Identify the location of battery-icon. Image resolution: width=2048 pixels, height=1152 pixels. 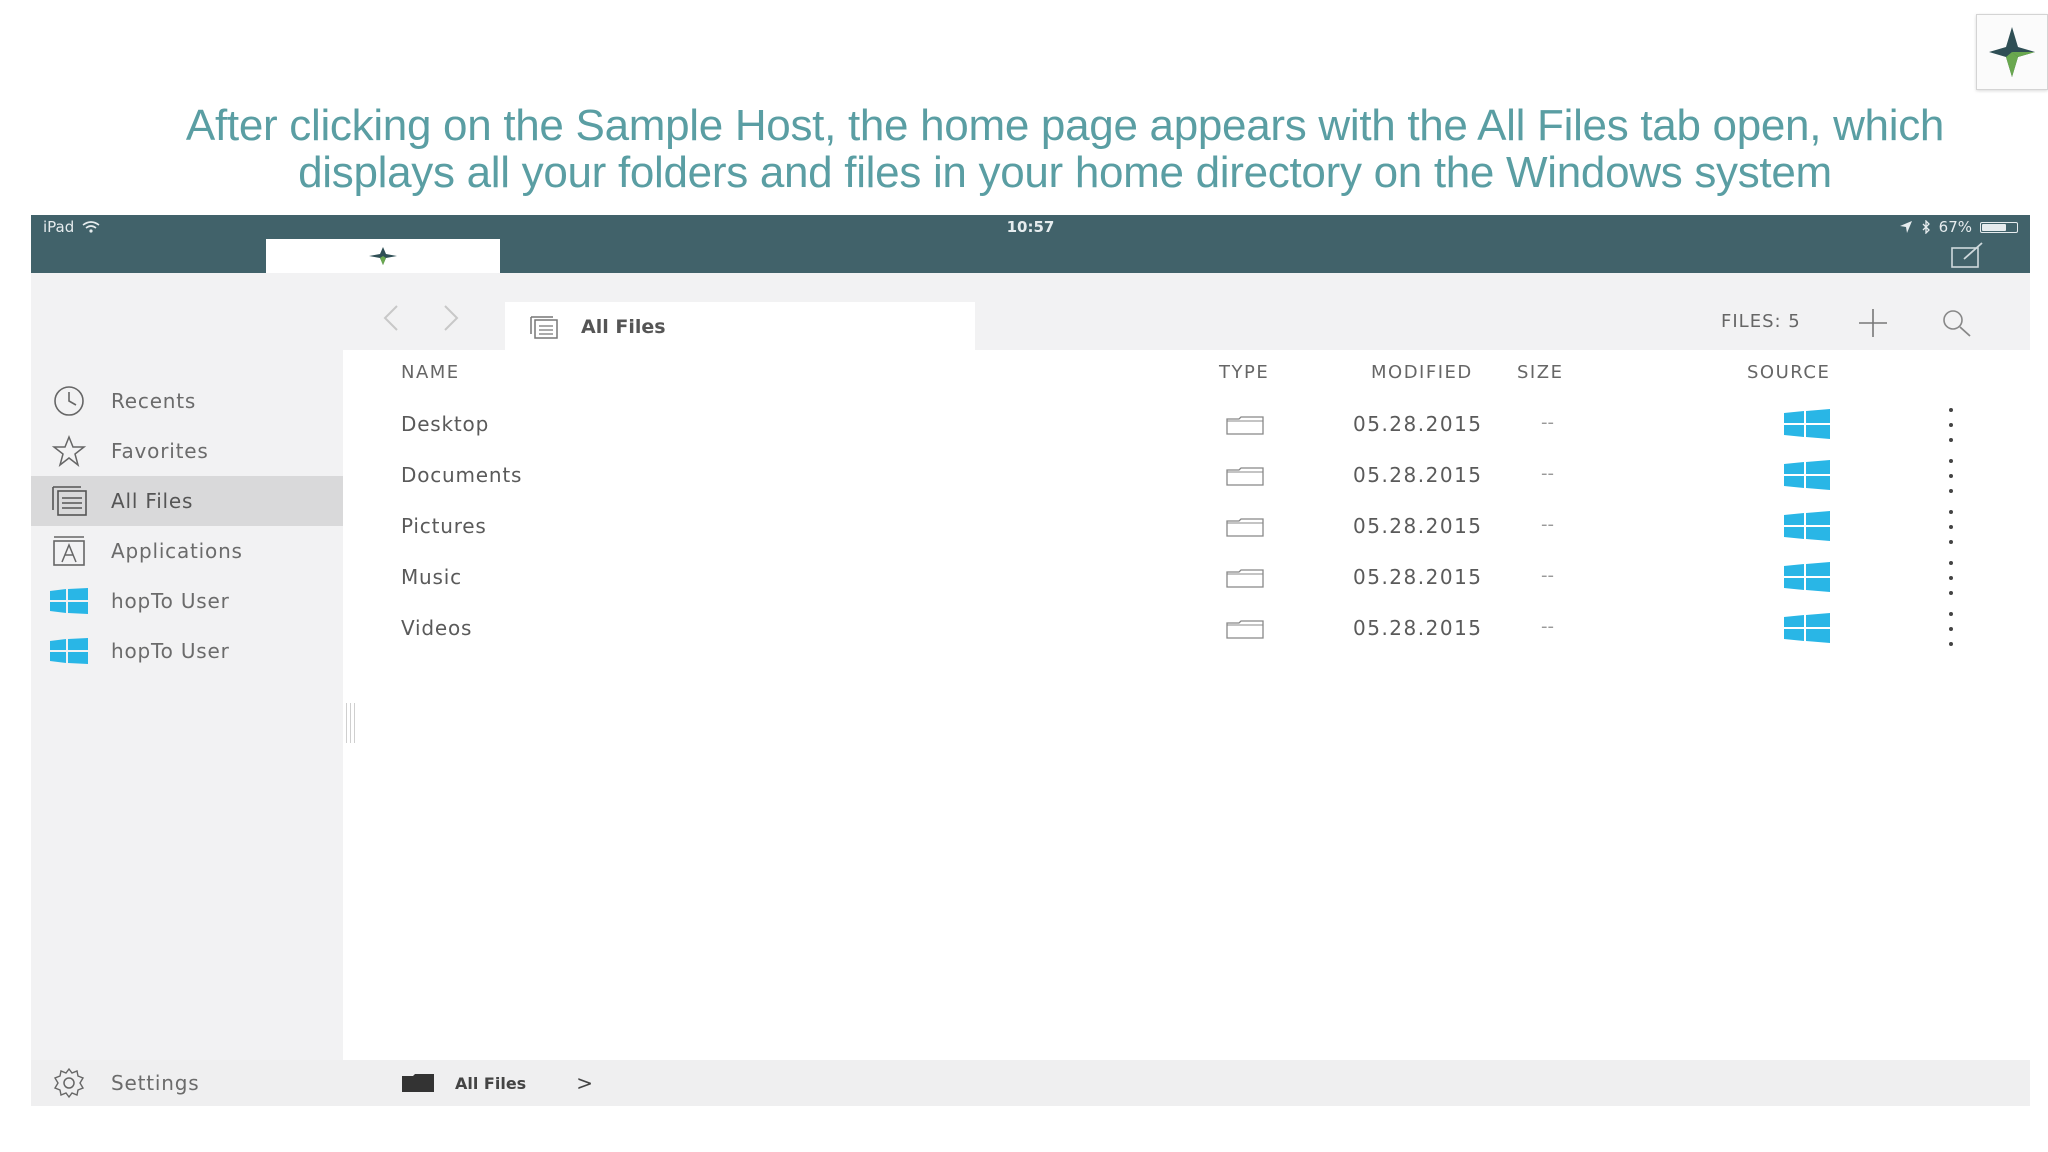
(1999, 227).